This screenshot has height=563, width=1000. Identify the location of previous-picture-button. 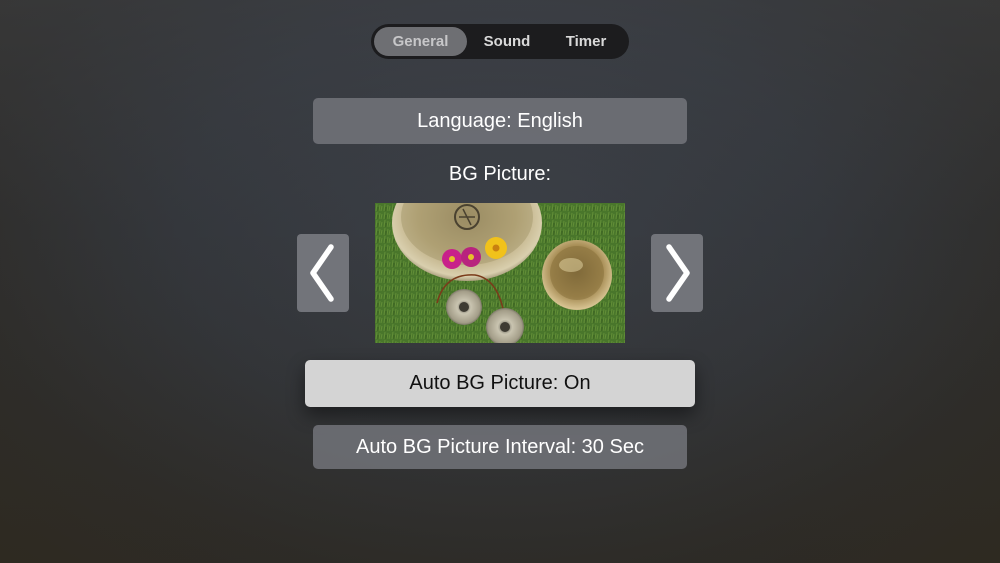
(323, 273).